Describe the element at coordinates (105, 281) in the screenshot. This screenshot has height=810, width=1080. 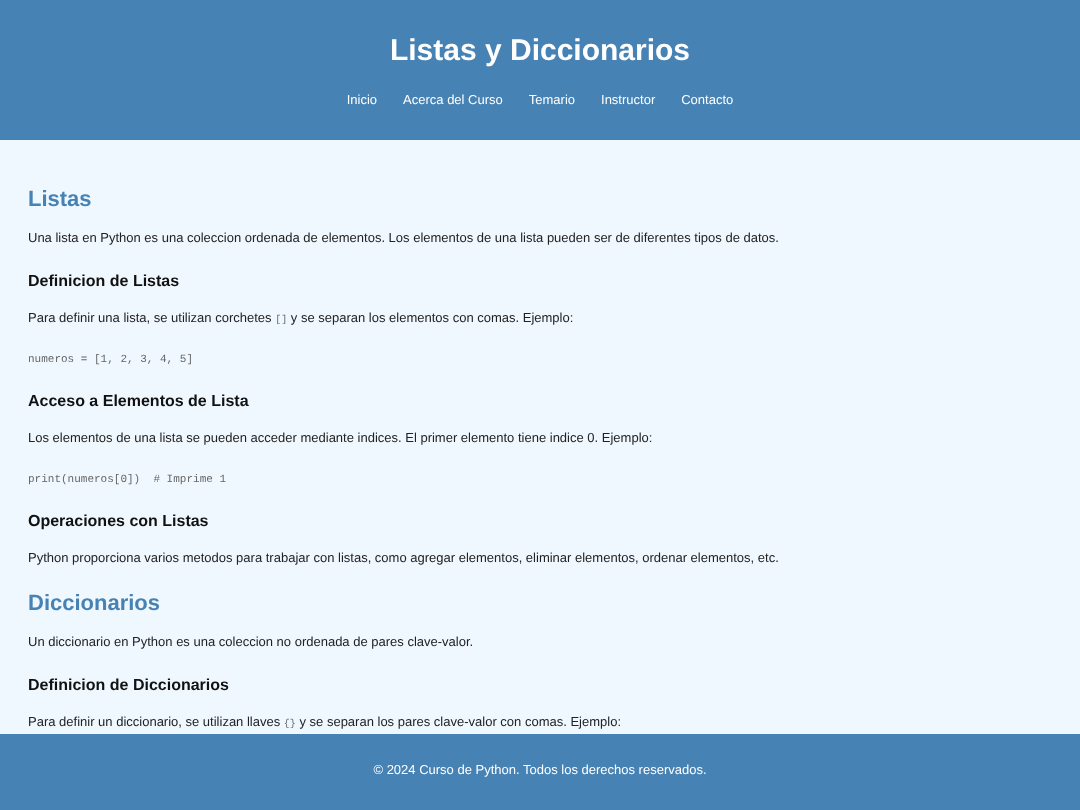
I see `subsection-heading: Definicion de Listas` at that location.